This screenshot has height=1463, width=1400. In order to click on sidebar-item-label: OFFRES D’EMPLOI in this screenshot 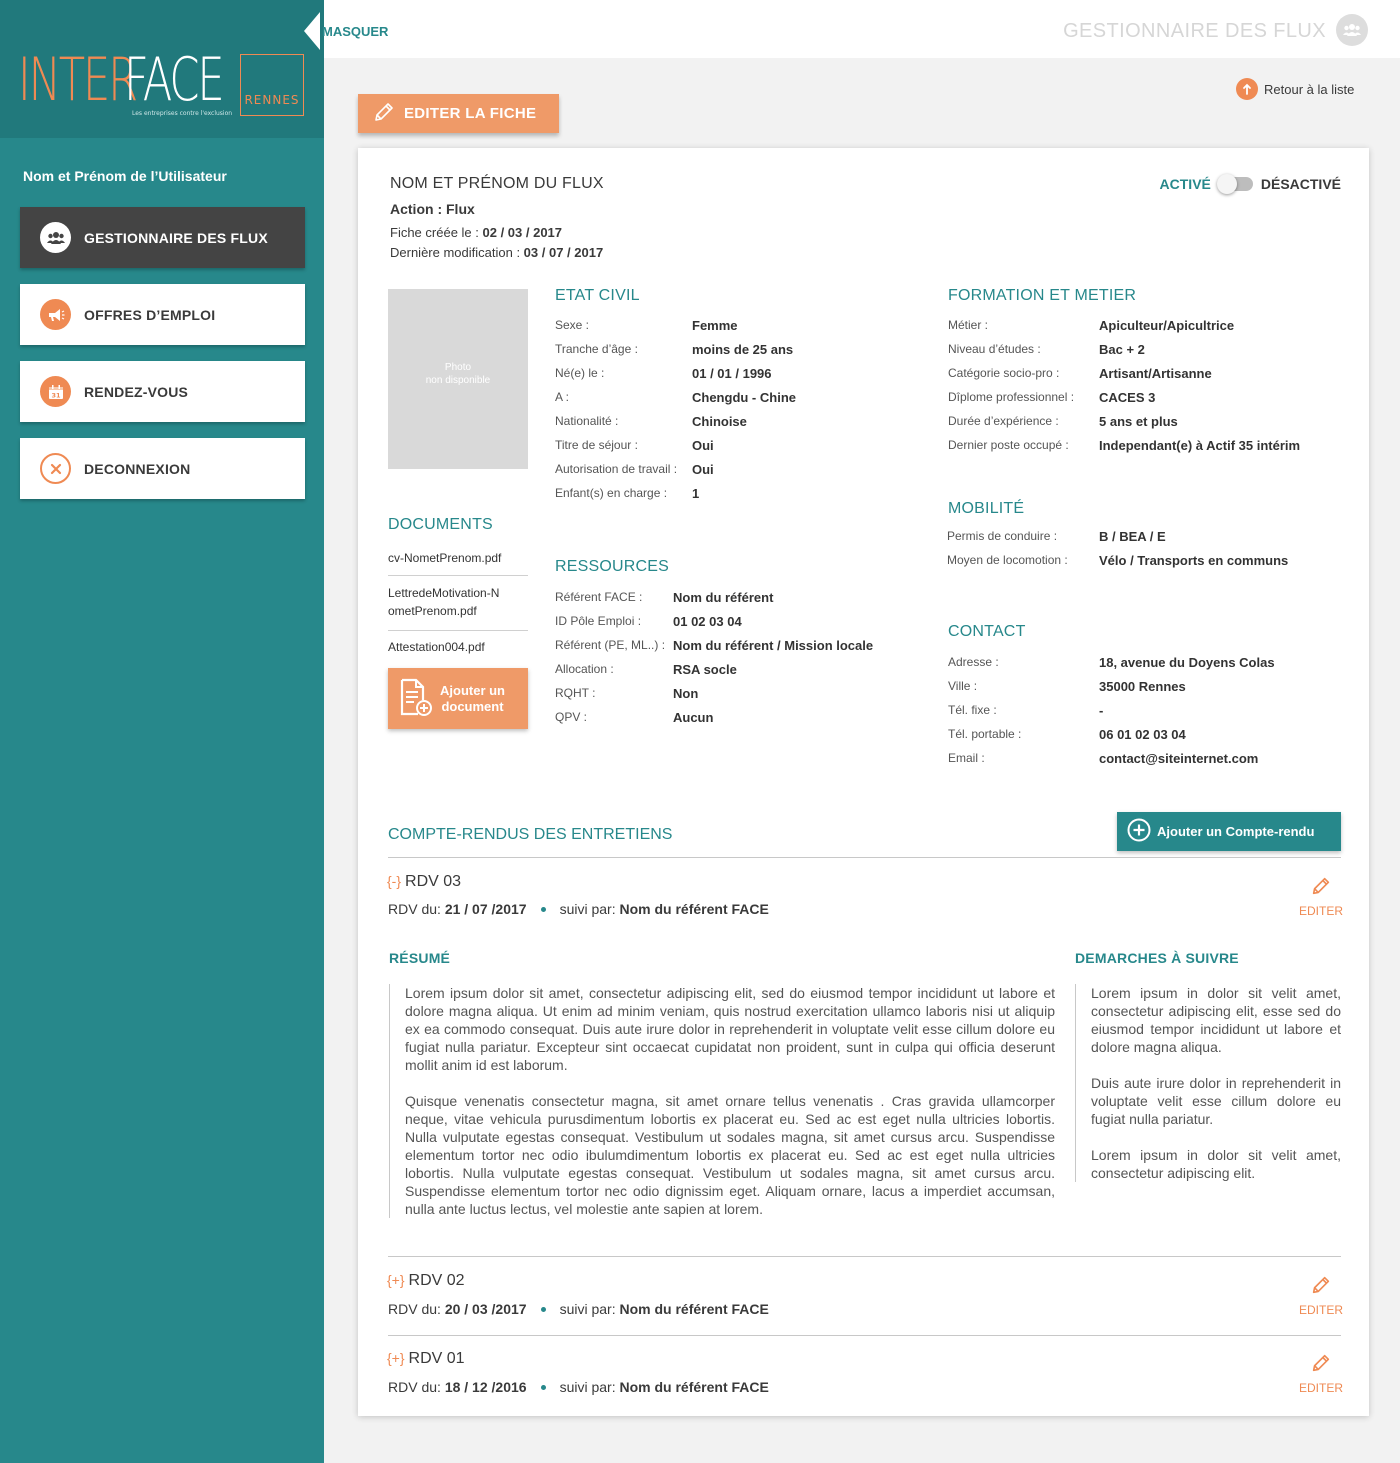, I will do `click(150, 314)`.